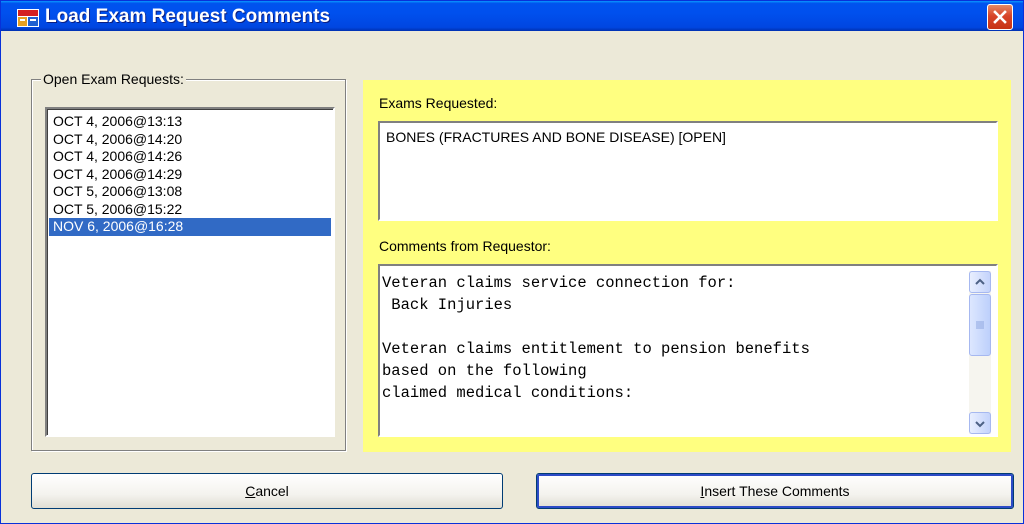 The image size is (1024, 524). I want to click on scroll-thumb, so click(980, 325).